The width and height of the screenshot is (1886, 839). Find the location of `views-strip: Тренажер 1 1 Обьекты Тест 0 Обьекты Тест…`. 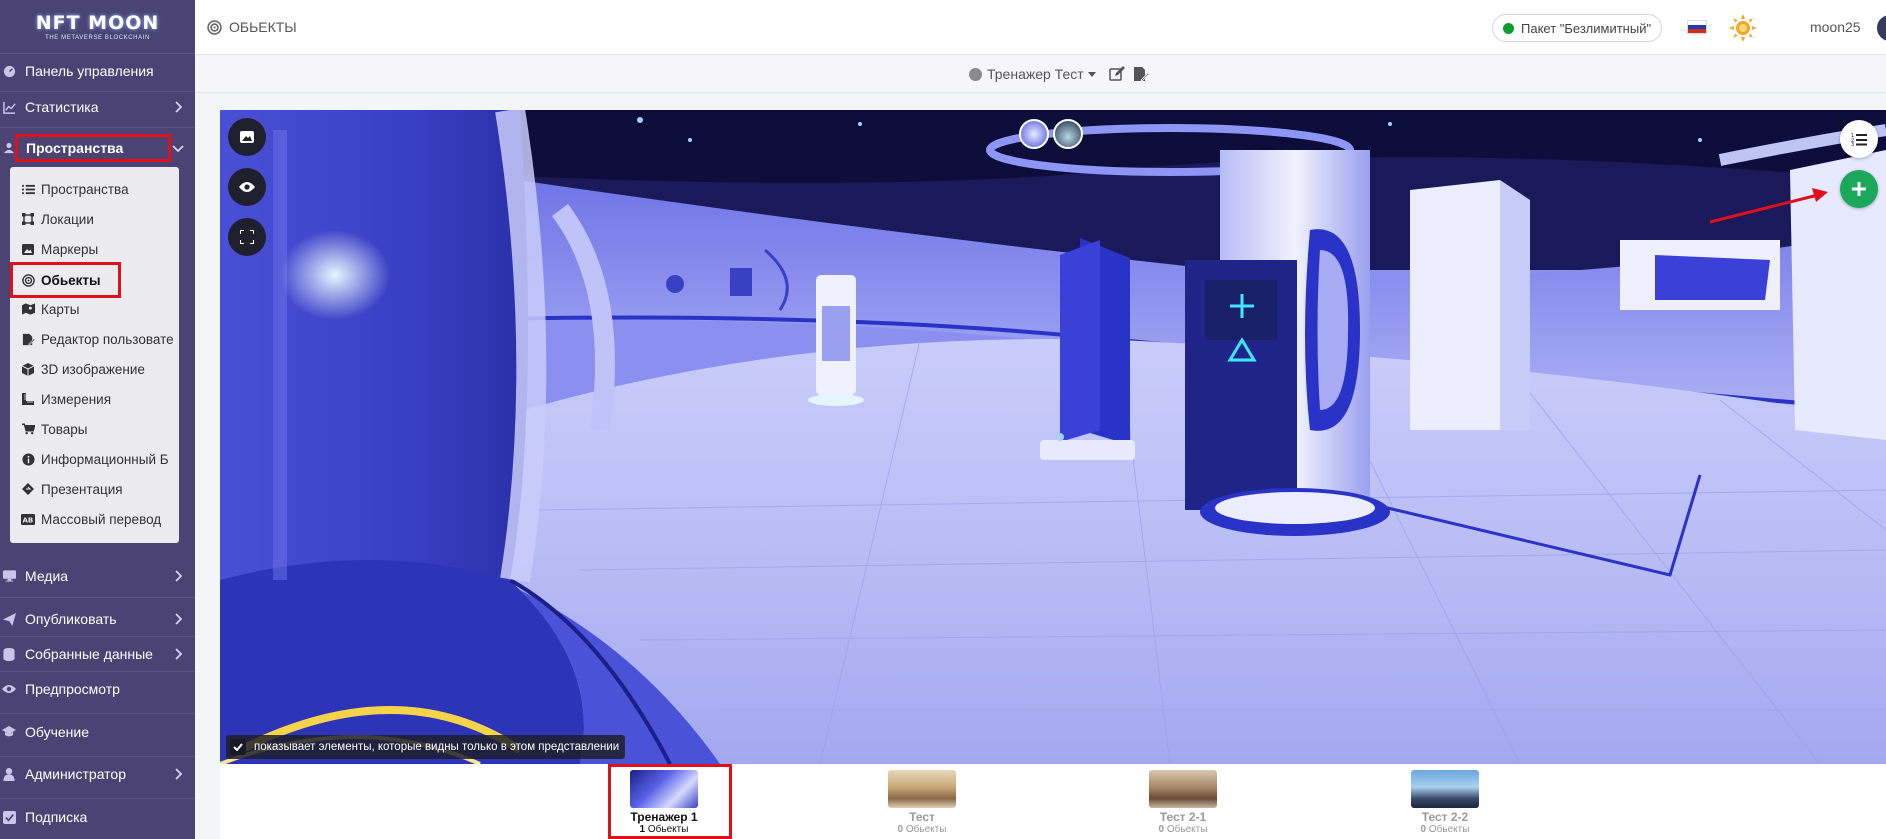

views-strip: Тренажер 1 1 Обьекты Тест 0 Обьекты Тест… is located at coordinates (1053, 801).